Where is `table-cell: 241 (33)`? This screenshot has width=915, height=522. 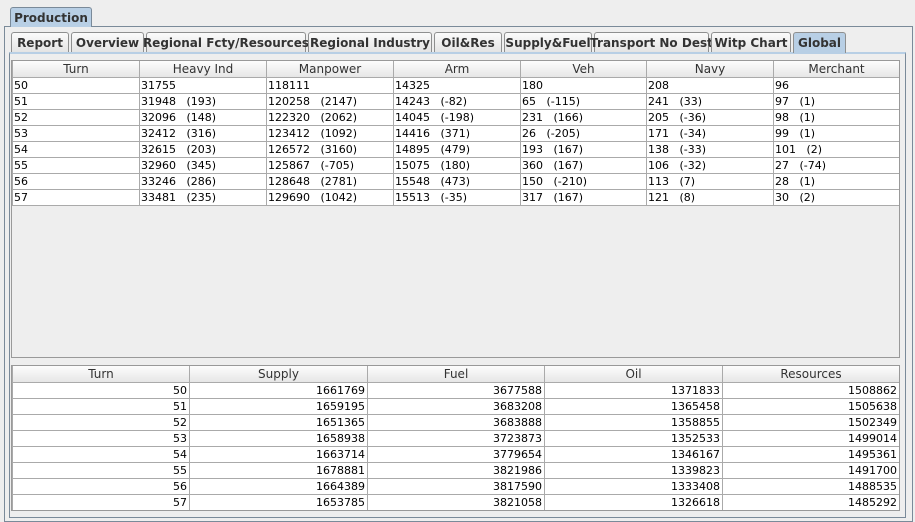 table-cell: 241 (33) is located at coordinates (710, 101).